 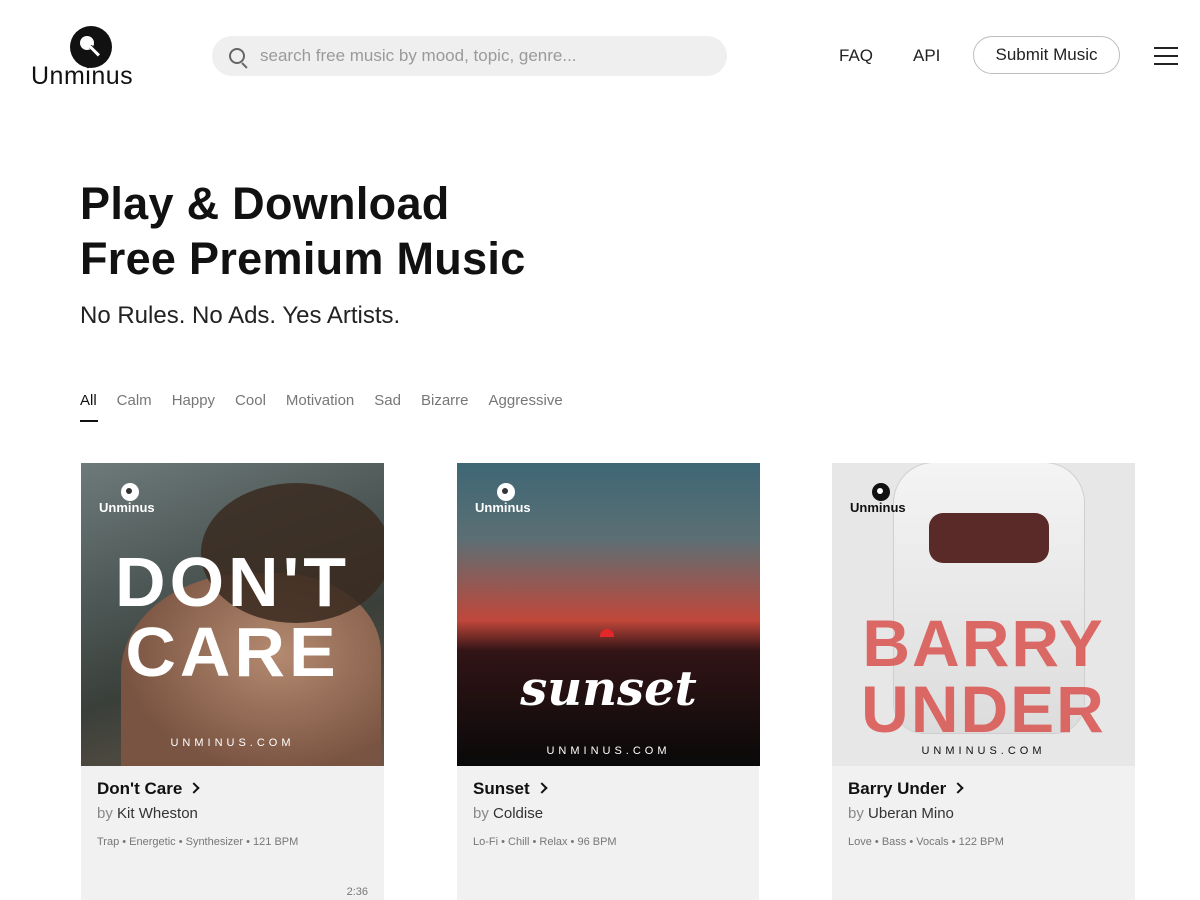 I want to click on filter-aggressive: Aggressive, so click(x=526, y=400).